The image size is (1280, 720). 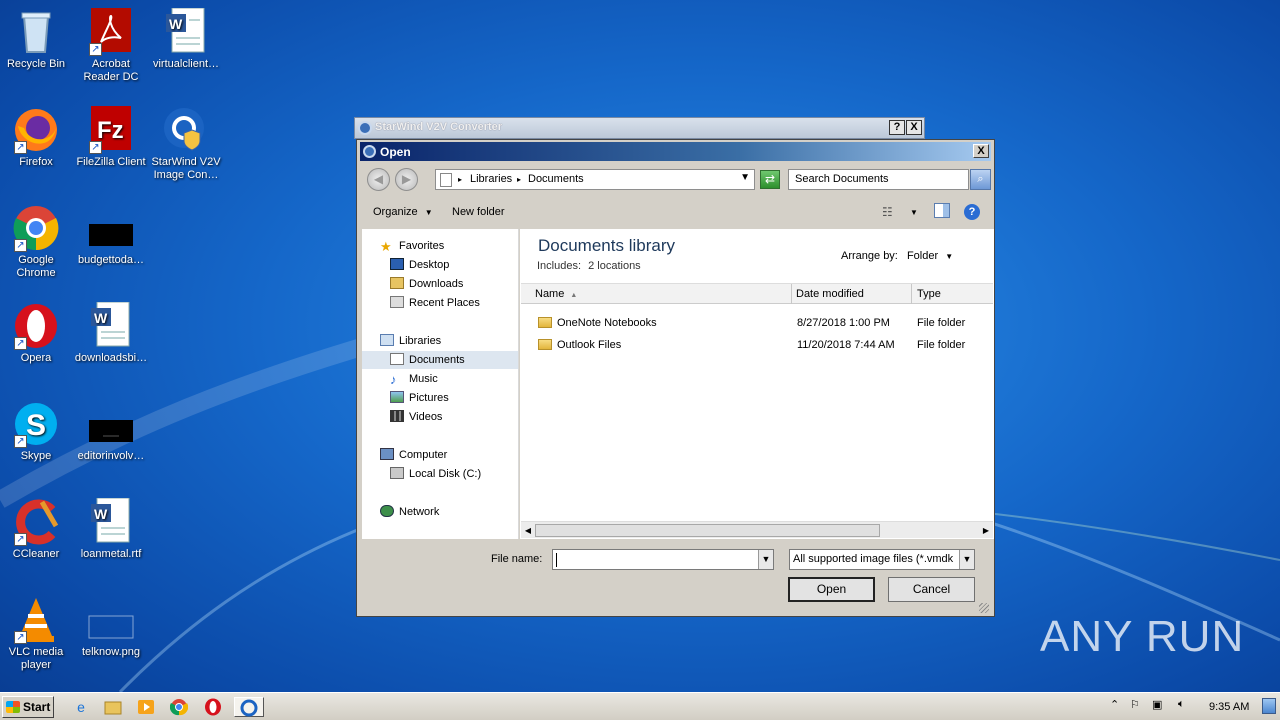 What do you see at coordinates (419, 265) in the screenshot?
I see `nav-desktop: Desktop` at bounding box center [419, 265].